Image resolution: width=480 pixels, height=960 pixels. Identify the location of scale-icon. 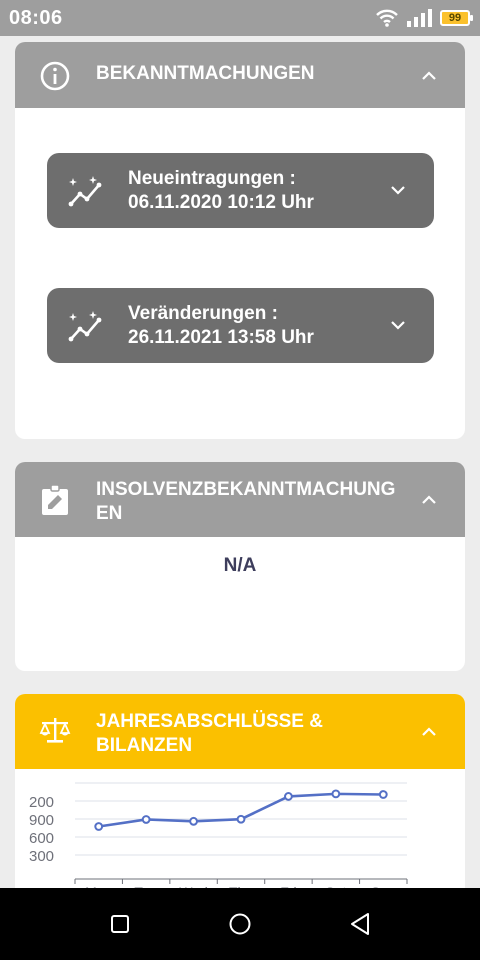
(55, 730).